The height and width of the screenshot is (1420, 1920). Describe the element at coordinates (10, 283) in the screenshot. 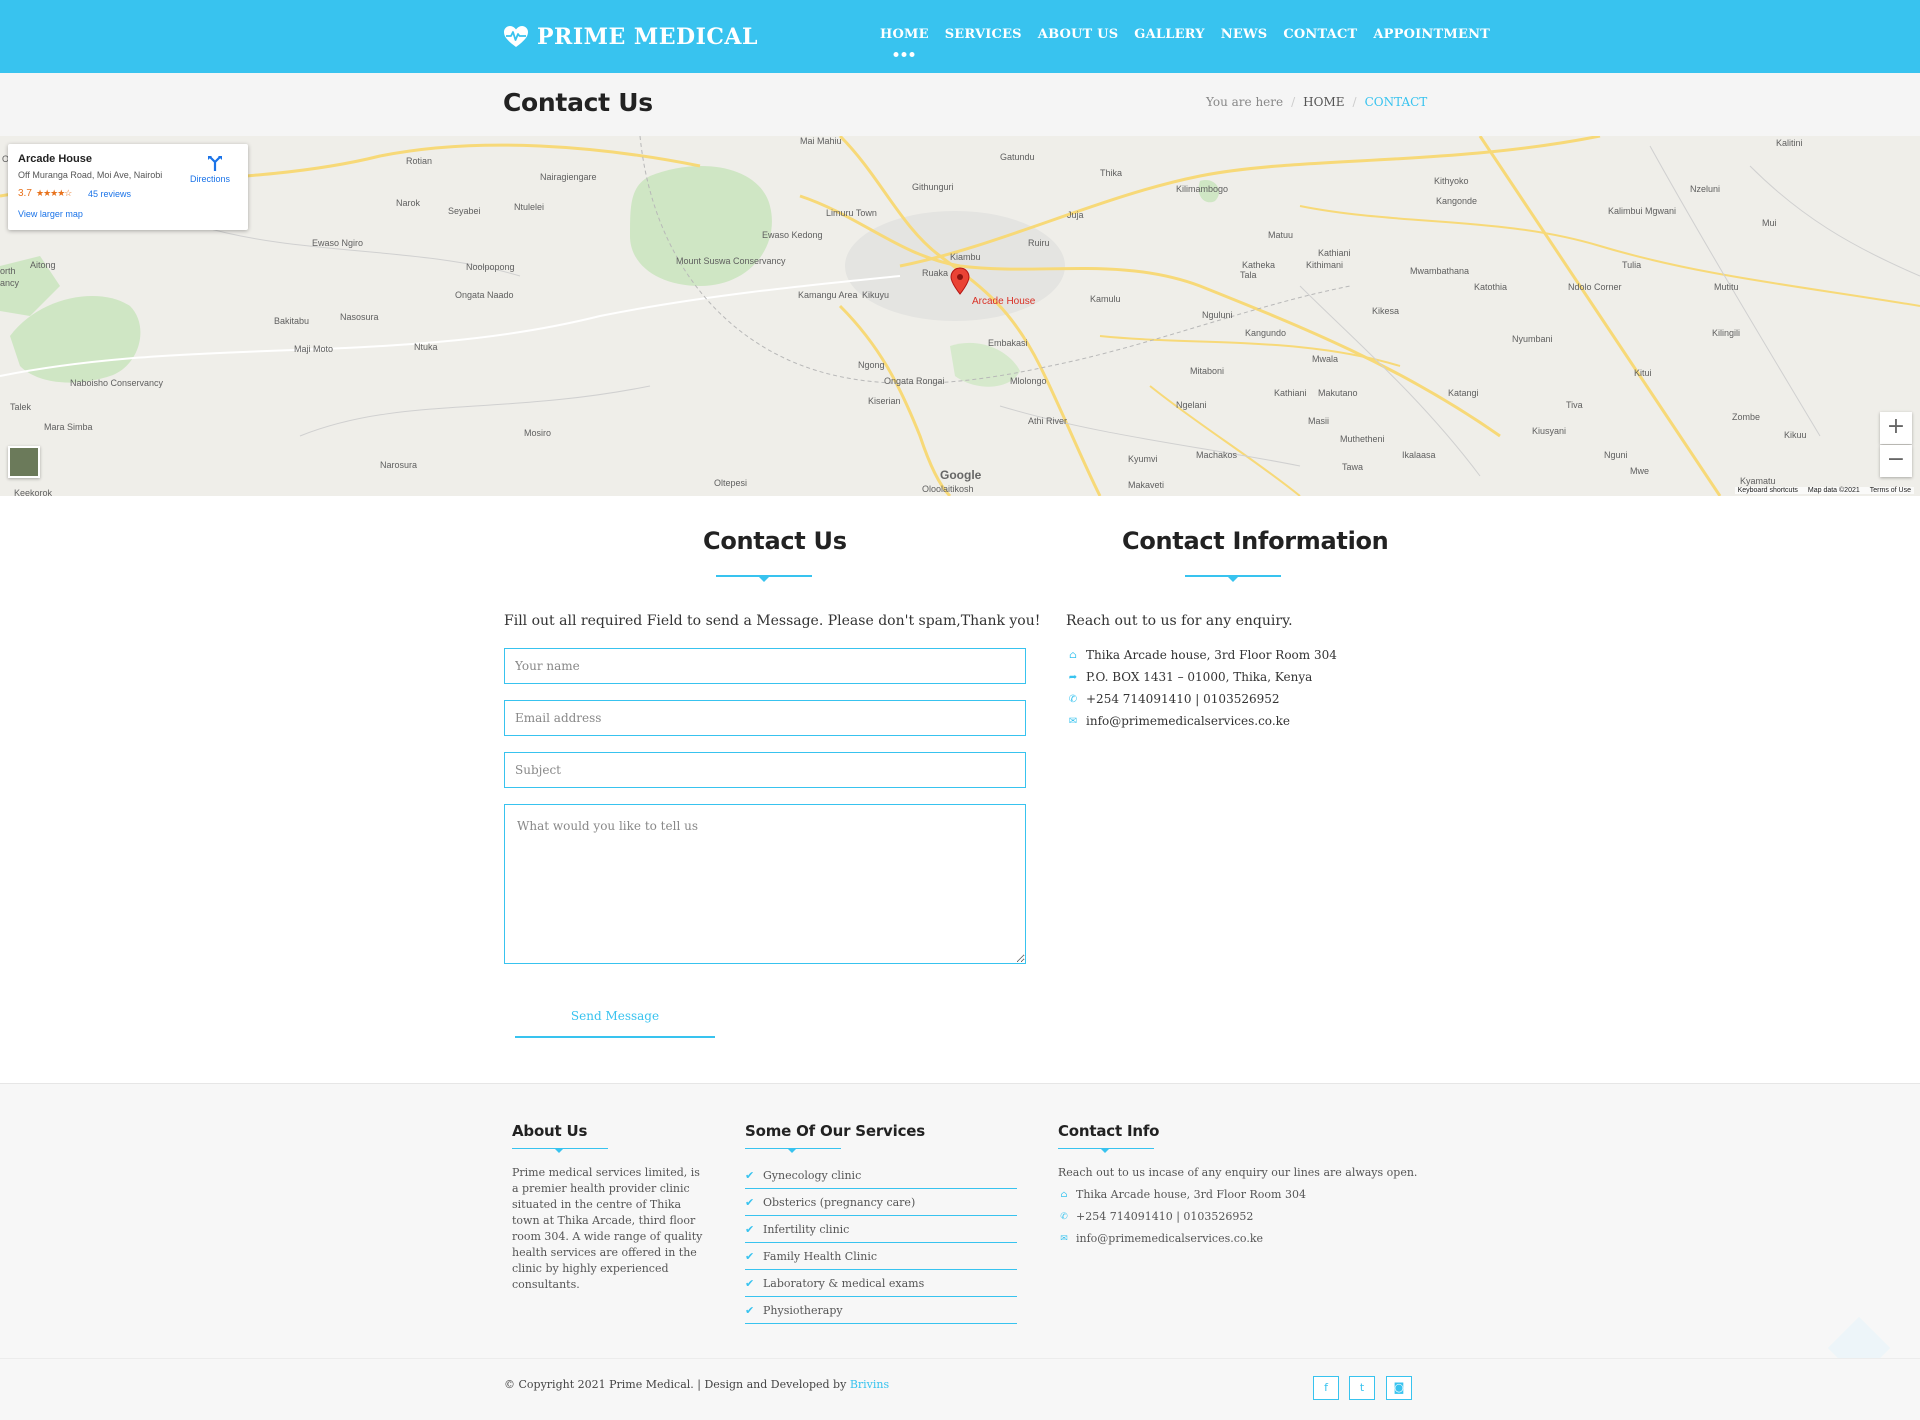

I see `map-place-label: ancy` at that location.